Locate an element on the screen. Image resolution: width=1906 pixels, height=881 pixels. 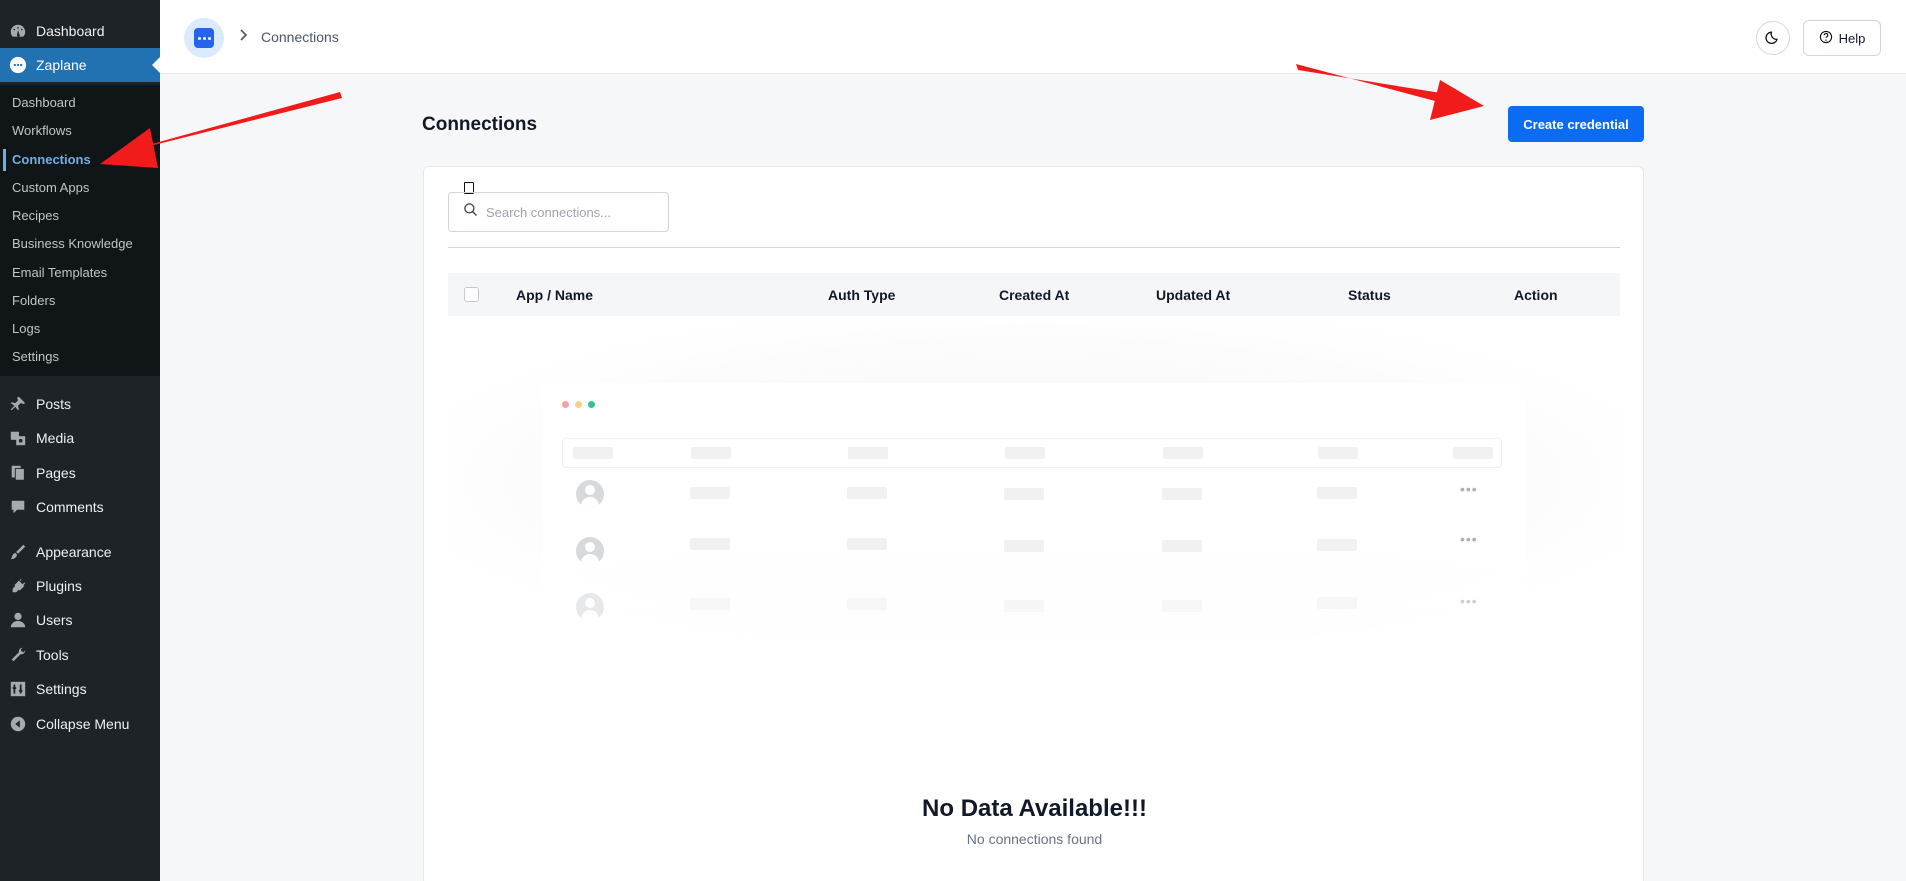
top-bar: Connections Help is located at coordinates (1033, 37).